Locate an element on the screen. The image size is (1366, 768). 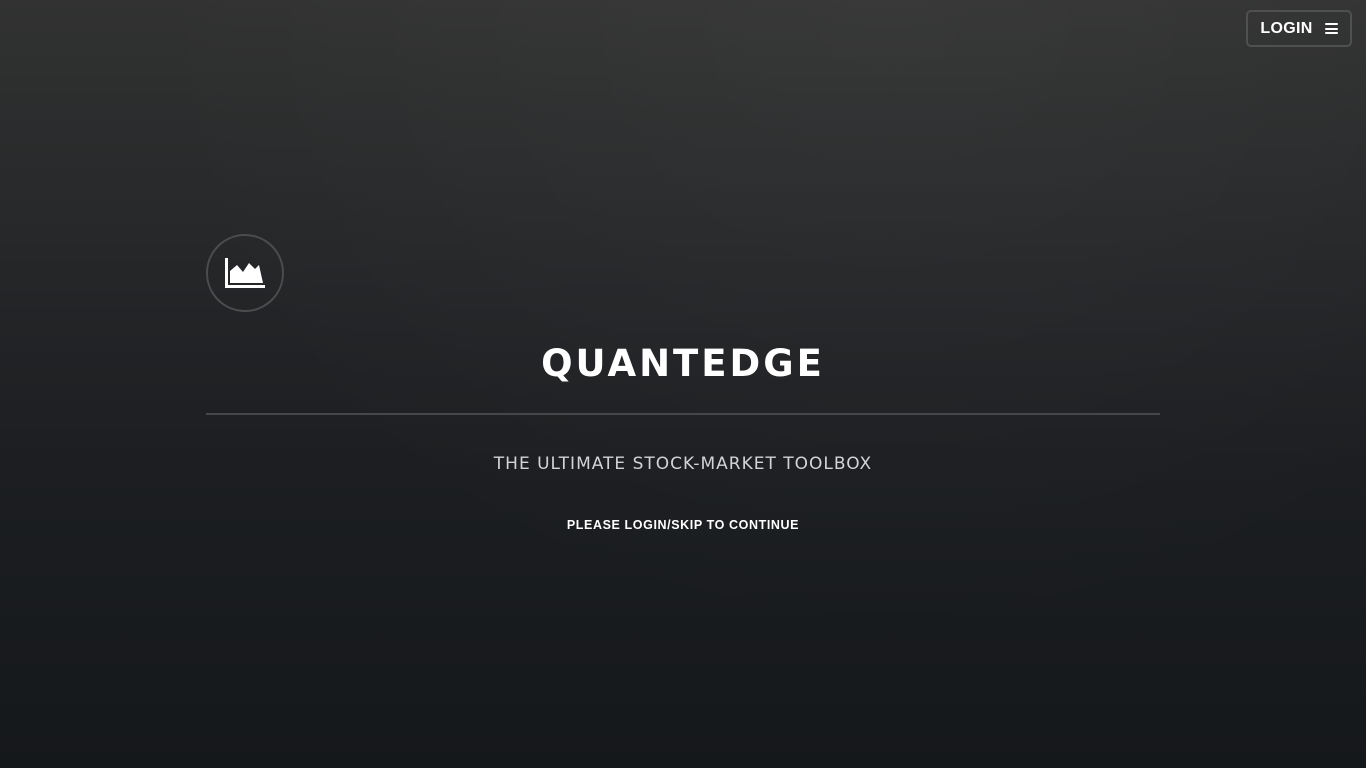
continue-prompt: PLEASE LOGIN/SKIP TO CONTINUE is located at coordinates (683, 525).